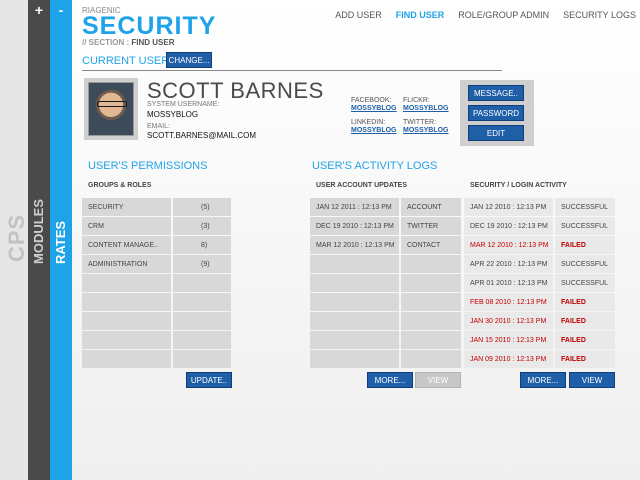  Describe the element at coordinates (371, 100) in the screenshot. I see `facebook-label: FACEBOOK:` at that location.